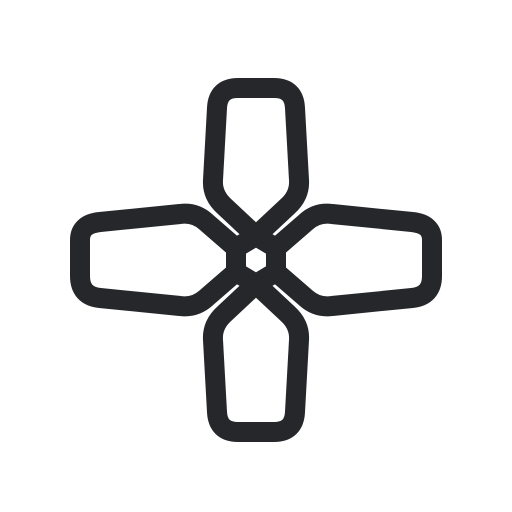 This screenshot has width=512, height=512. I want to click on bottom-petal, so click(256, 358).